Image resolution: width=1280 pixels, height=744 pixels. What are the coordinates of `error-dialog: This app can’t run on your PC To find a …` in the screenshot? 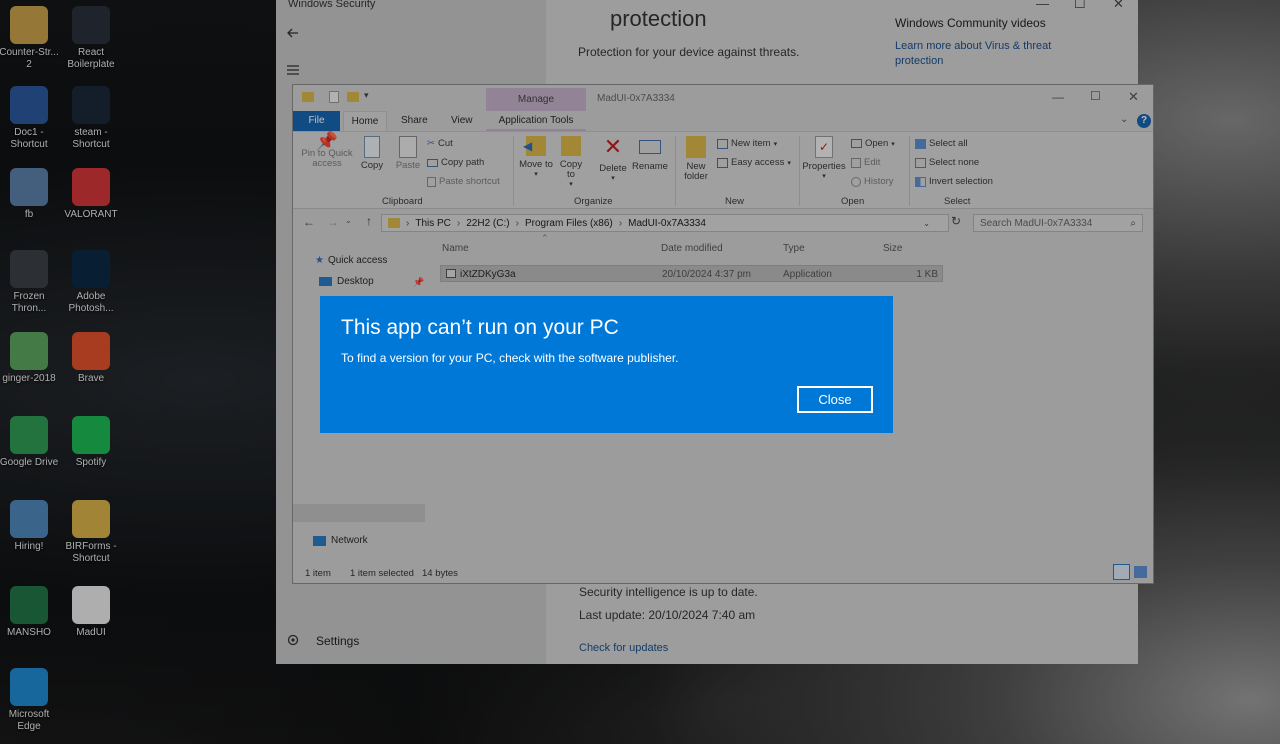 It's located at (606, 364).